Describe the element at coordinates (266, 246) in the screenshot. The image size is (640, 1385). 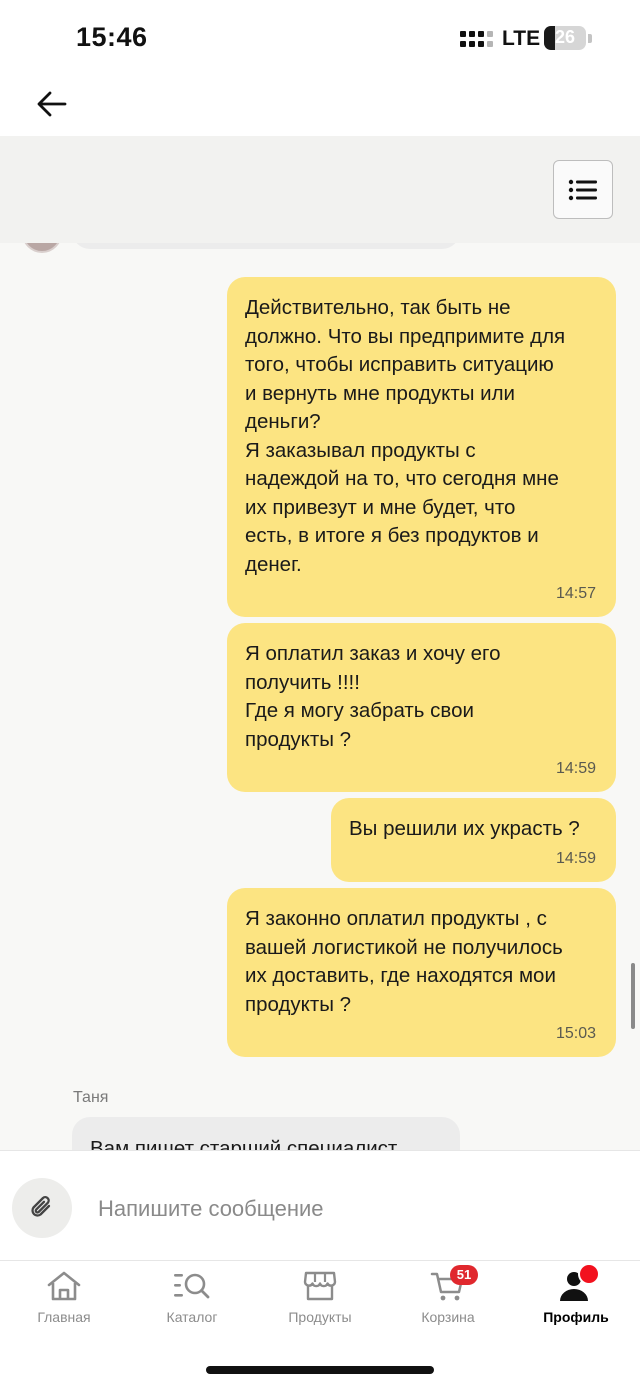
I see `incoming-message-bubble` at that location.